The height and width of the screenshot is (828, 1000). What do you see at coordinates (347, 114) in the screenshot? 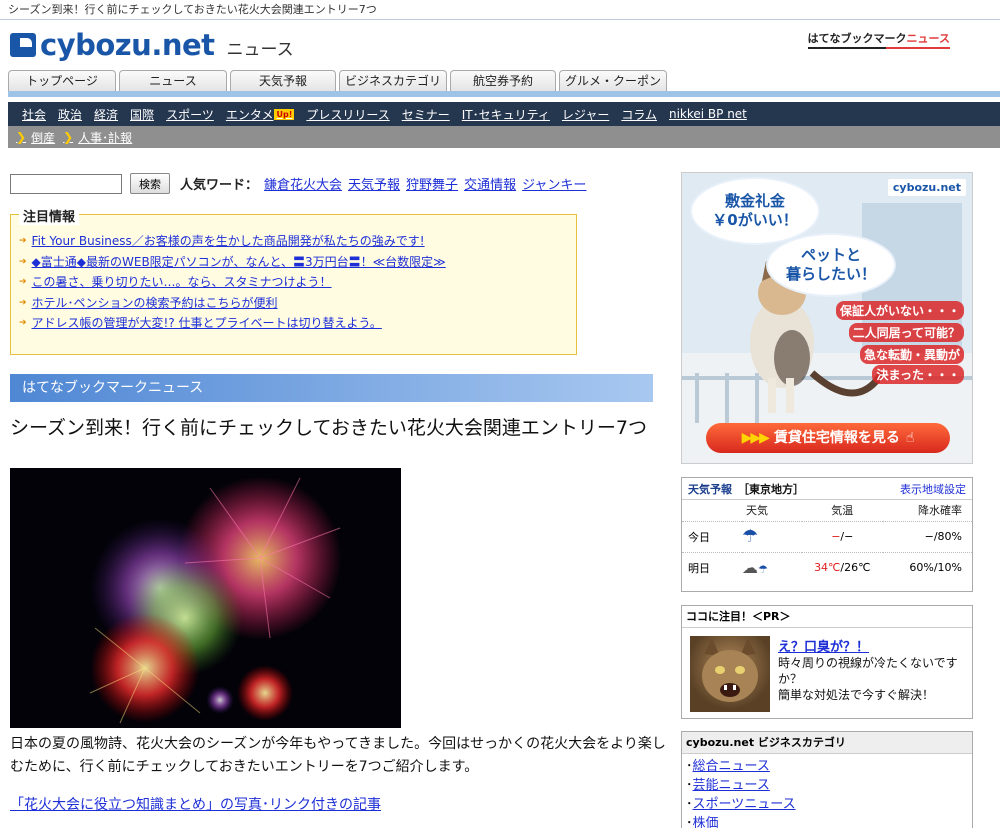
I see `nav-press-release: プレスリリース` at bounding box center [347, 114].